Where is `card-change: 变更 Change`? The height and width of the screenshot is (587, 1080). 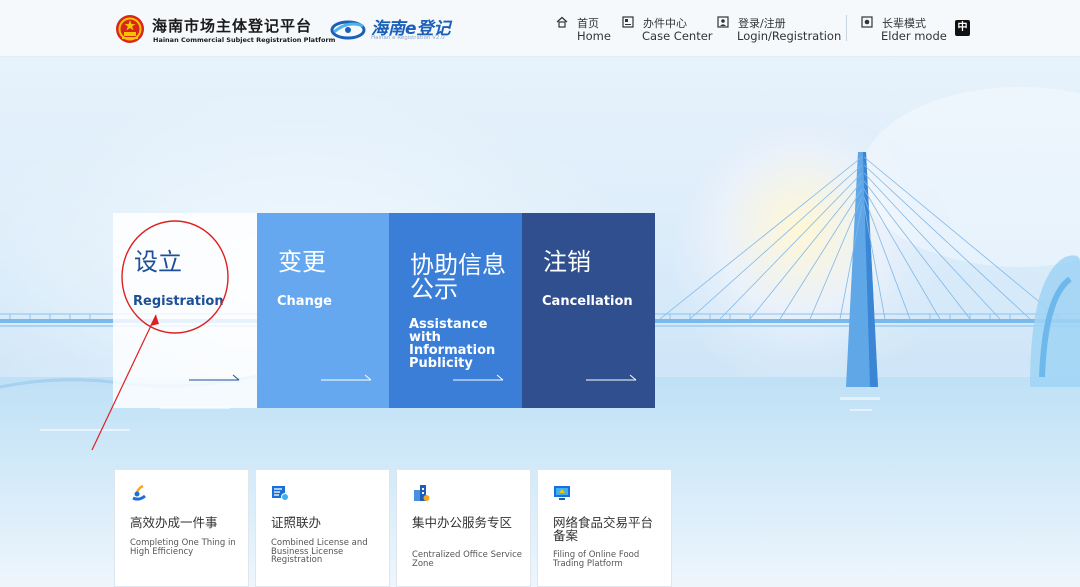
card-change: 变更 Change is located at coordinates (323, 310).